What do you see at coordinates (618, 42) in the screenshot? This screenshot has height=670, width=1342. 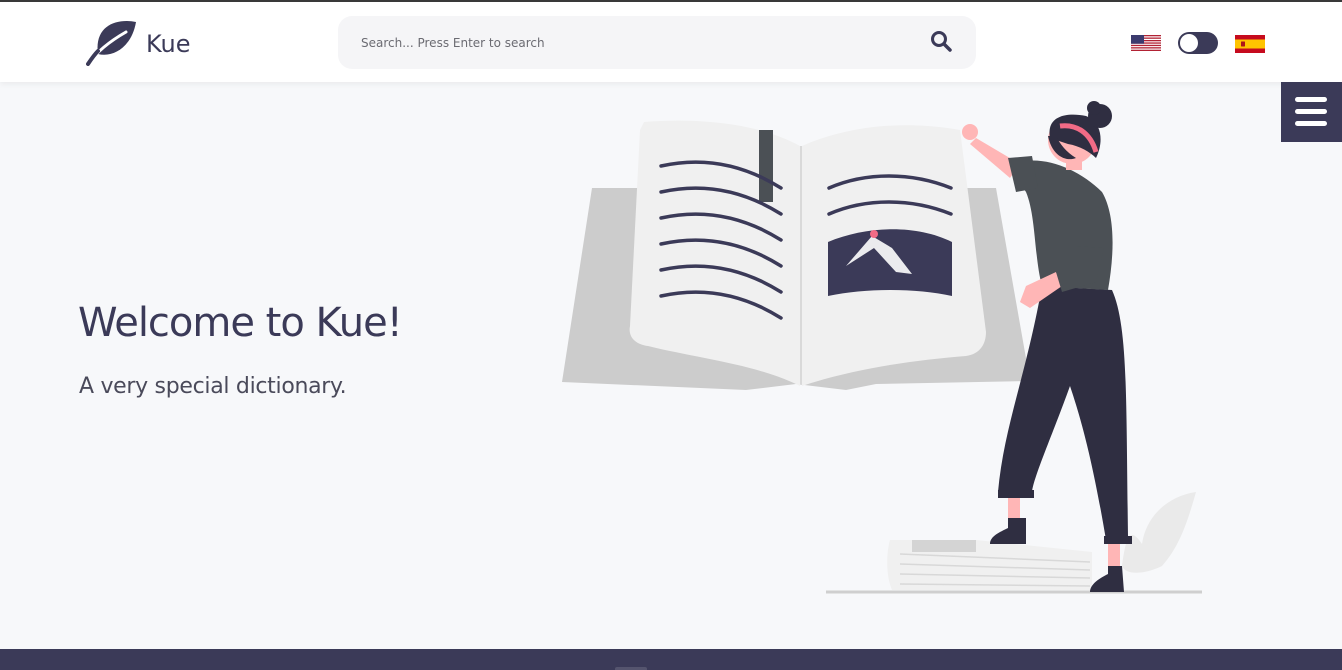 I see `search-input` at bounding box center [618, 42].